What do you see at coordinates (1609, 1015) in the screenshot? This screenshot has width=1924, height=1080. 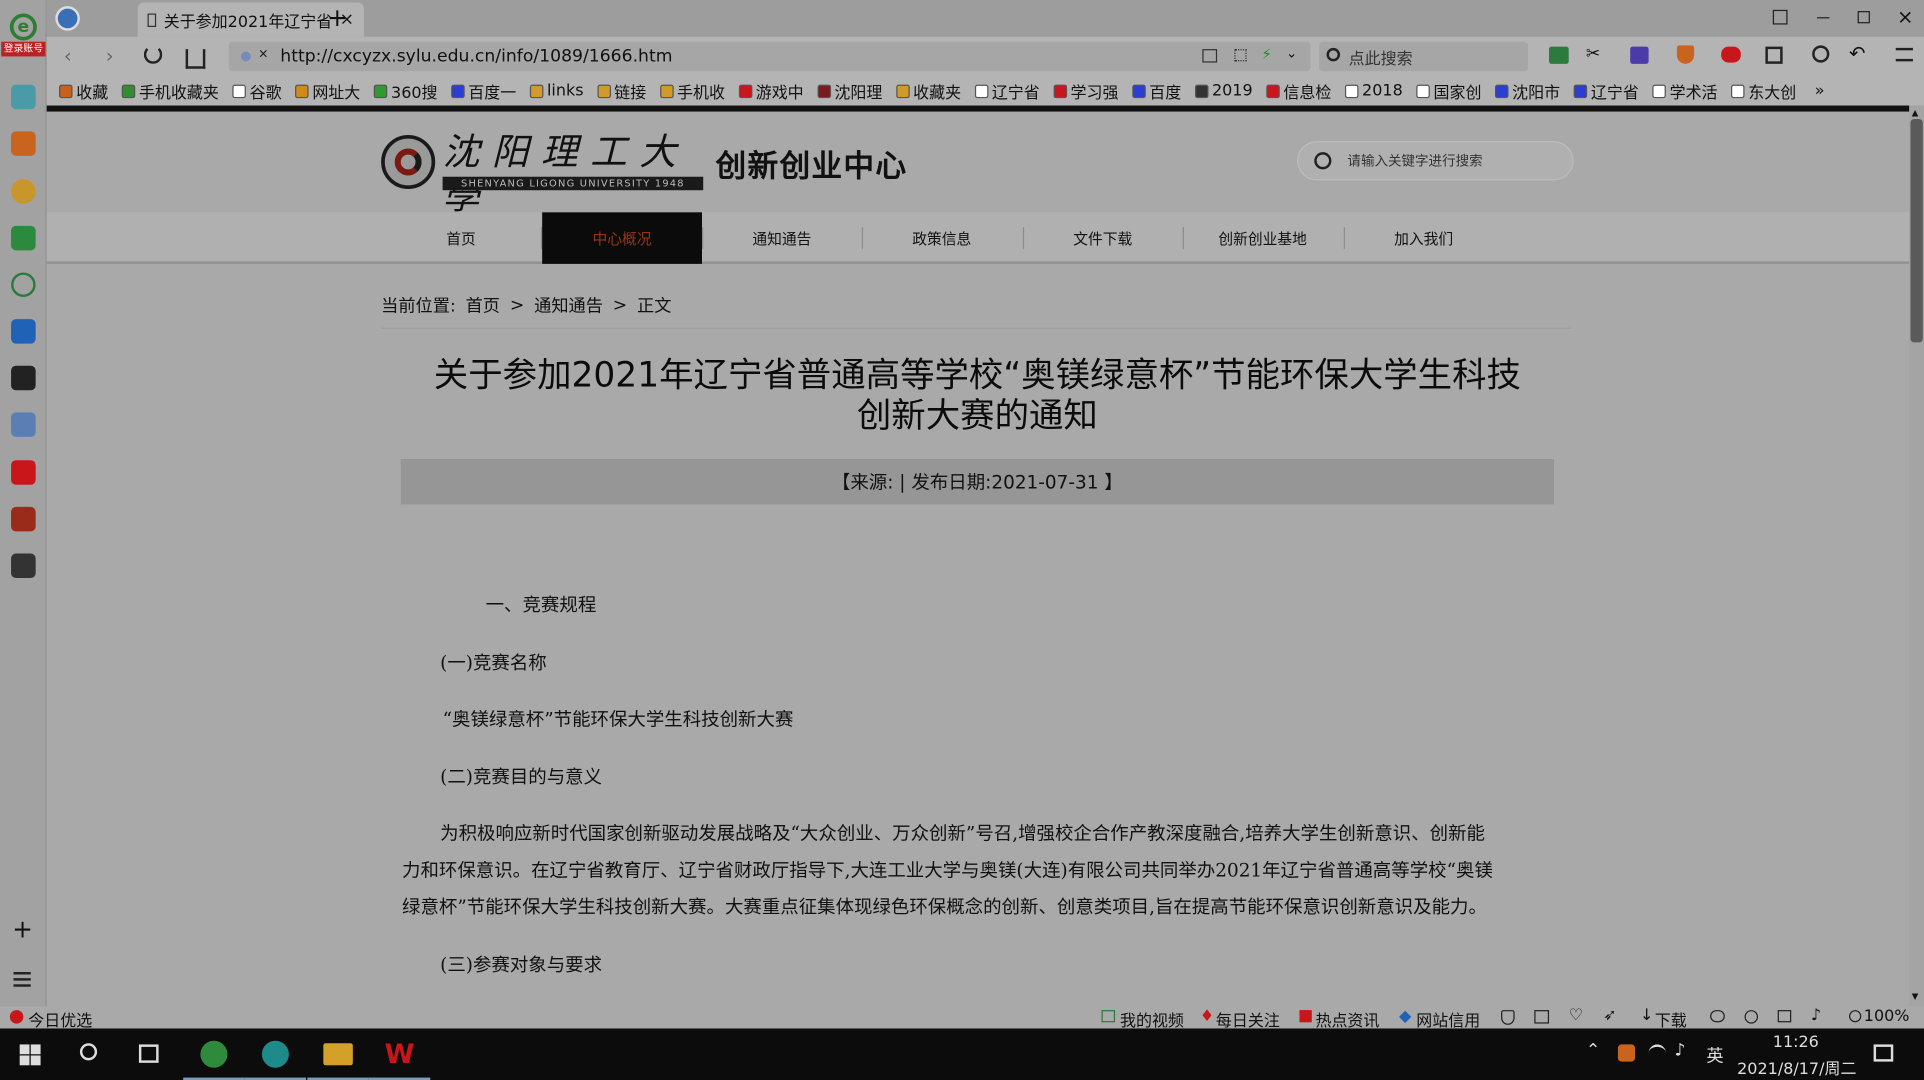 I see `rocket-icon: ➶` at bounding box center [1609, 1015].